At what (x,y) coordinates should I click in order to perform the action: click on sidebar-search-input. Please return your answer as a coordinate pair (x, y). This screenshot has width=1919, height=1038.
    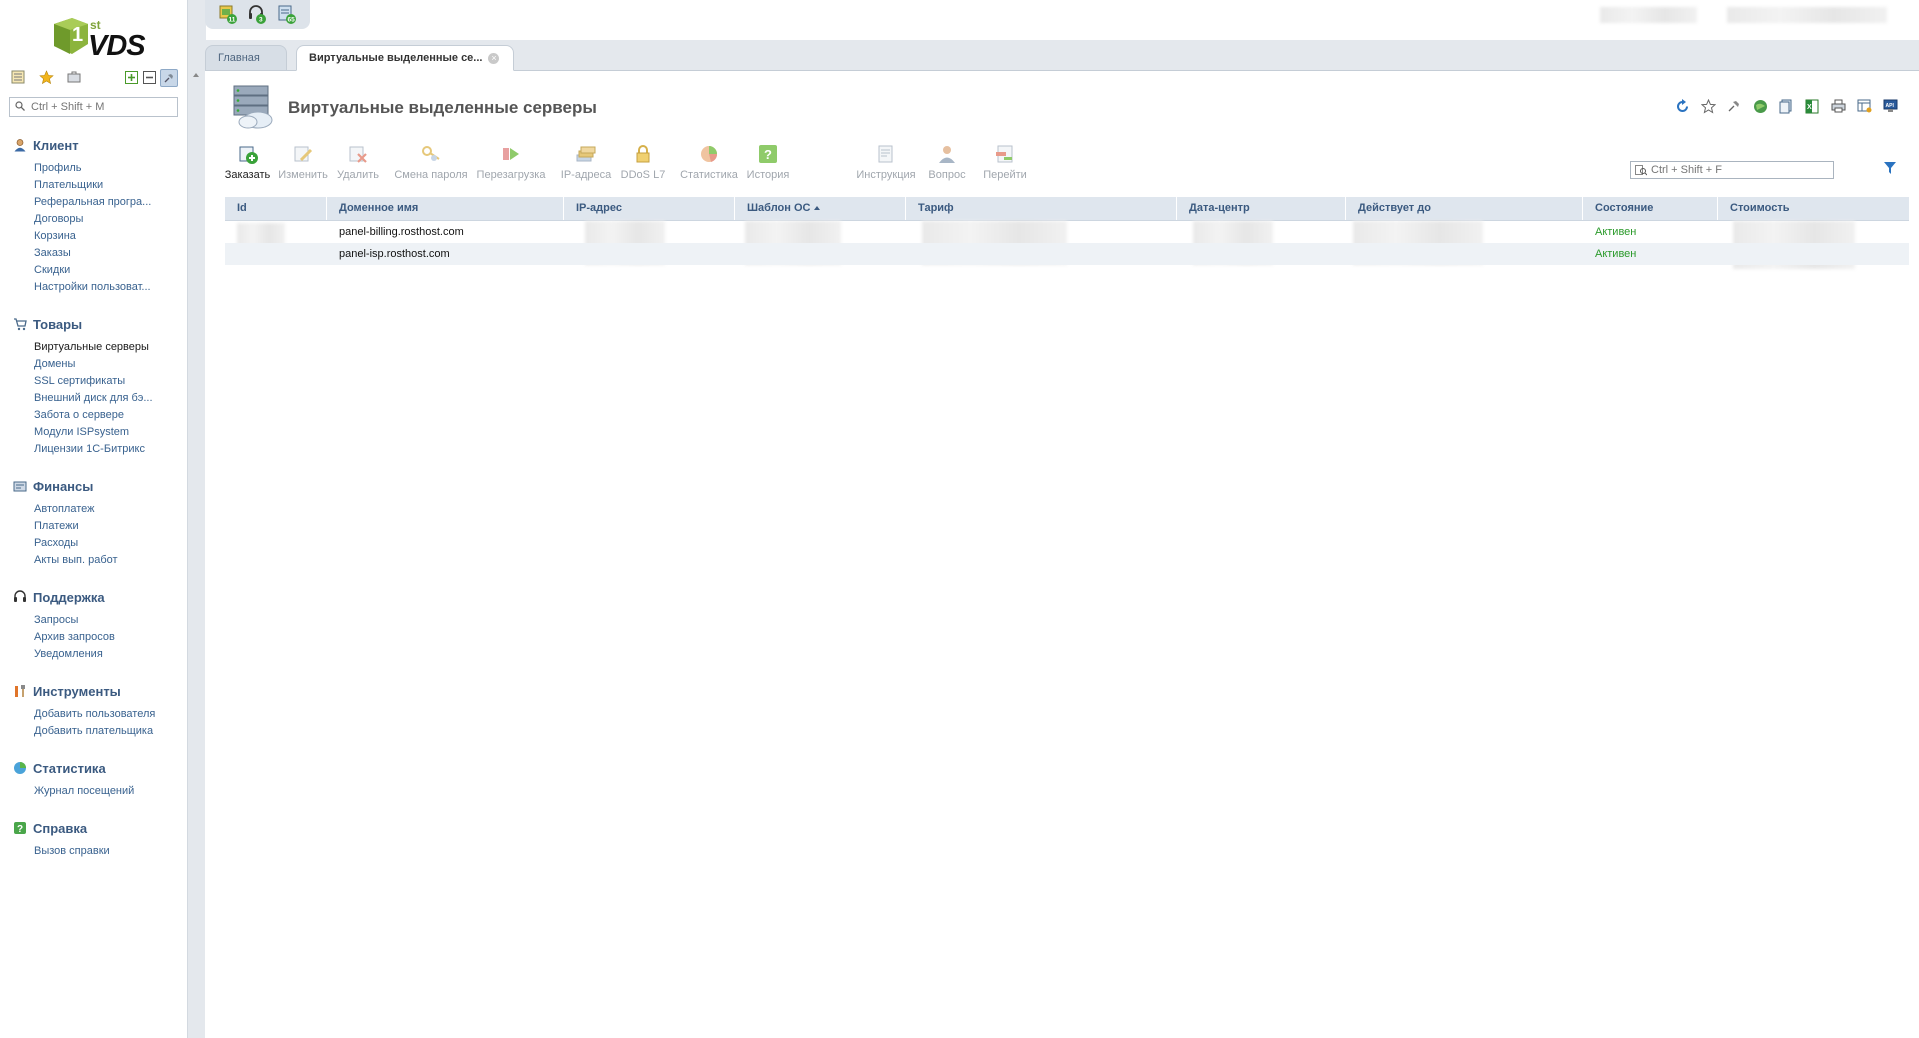
    Looking at the image, I should click on (101, 107).